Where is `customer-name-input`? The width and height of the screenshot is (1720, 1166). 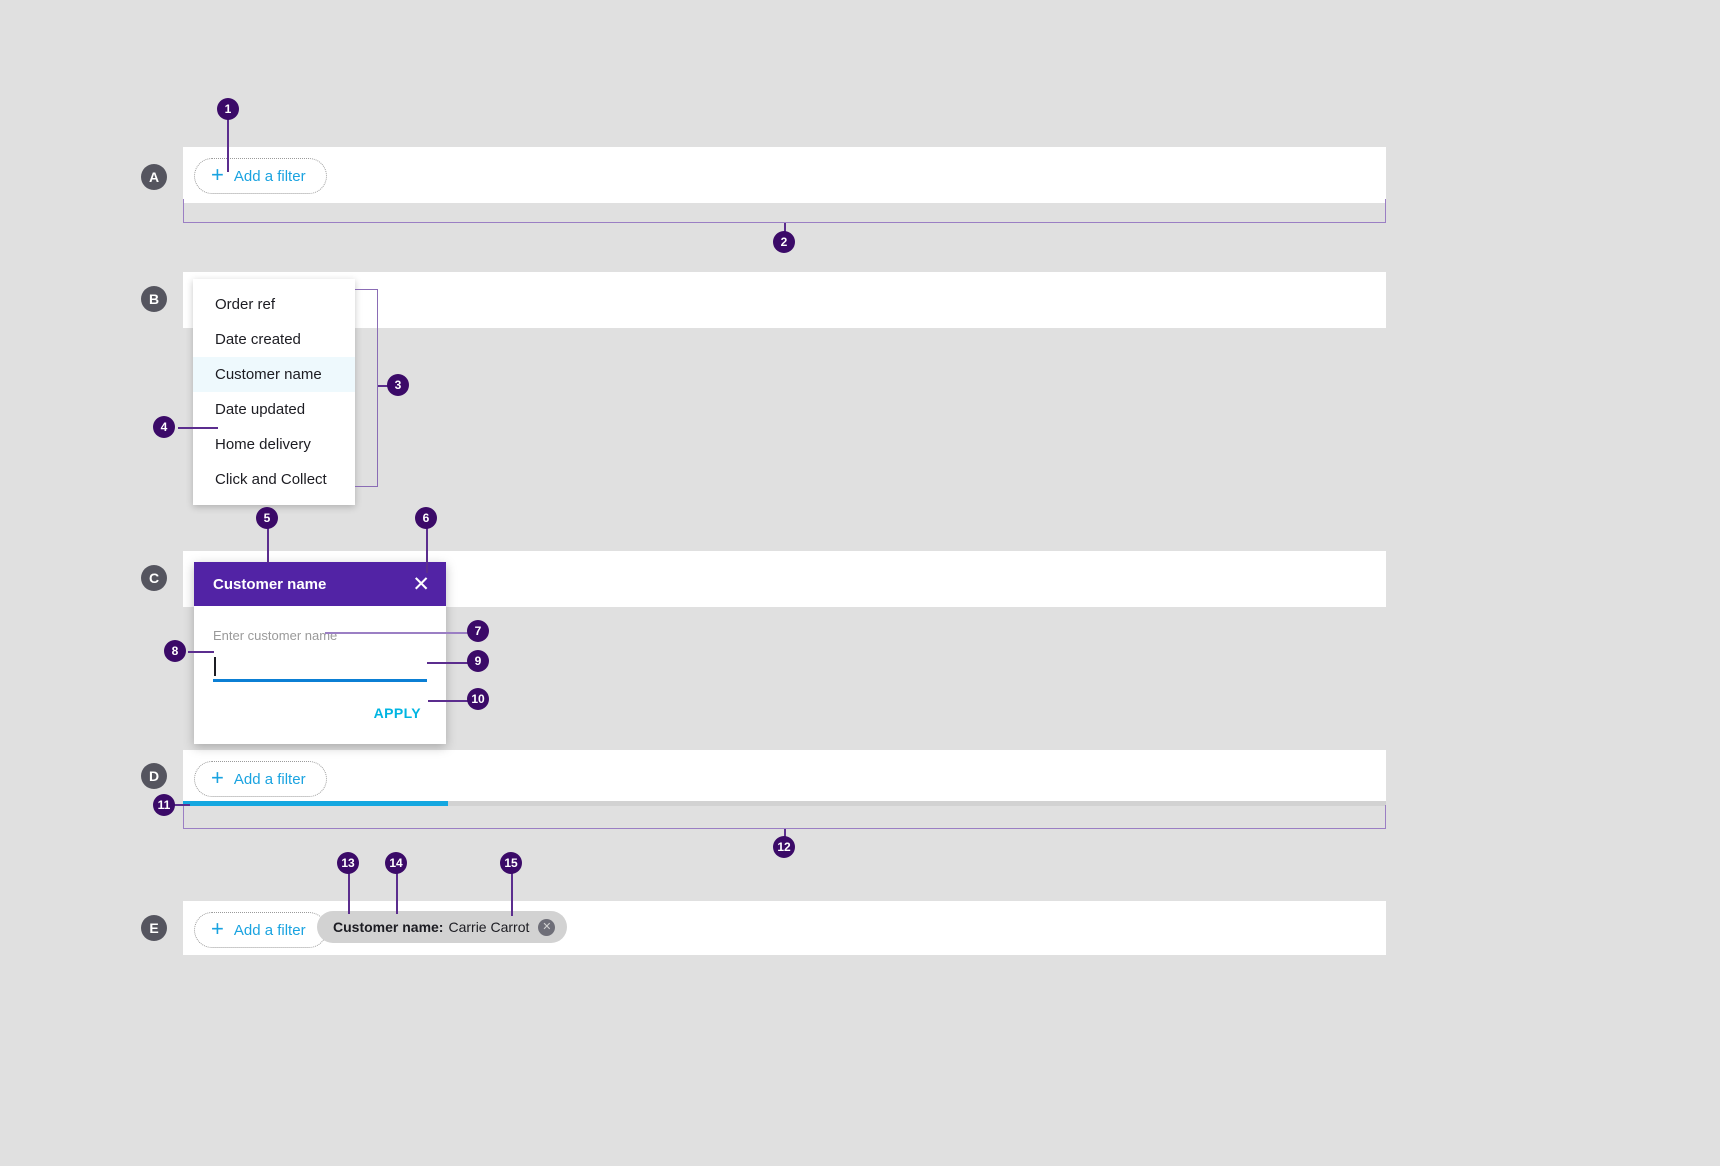
customer-name-input is located at coordinates (320, 669).